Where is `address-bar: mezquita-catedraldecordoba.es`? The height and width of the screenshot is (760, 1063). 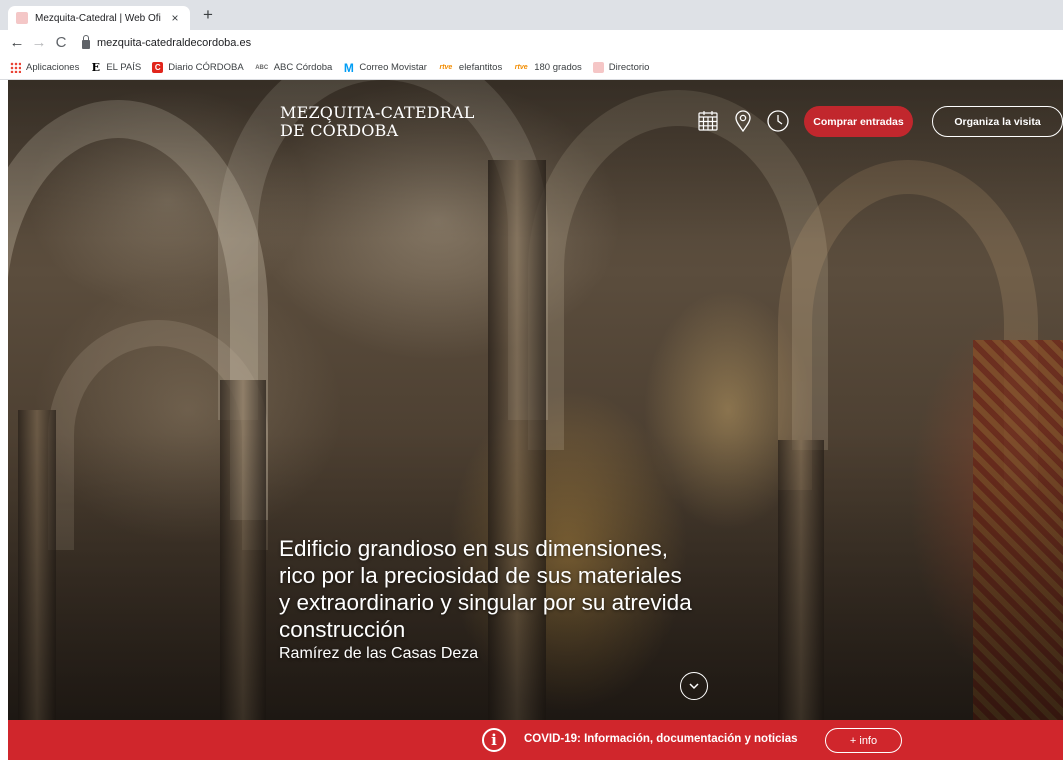
address-bar: mezquita-catedraldecordoba.es is located at coordinates (166, 43).